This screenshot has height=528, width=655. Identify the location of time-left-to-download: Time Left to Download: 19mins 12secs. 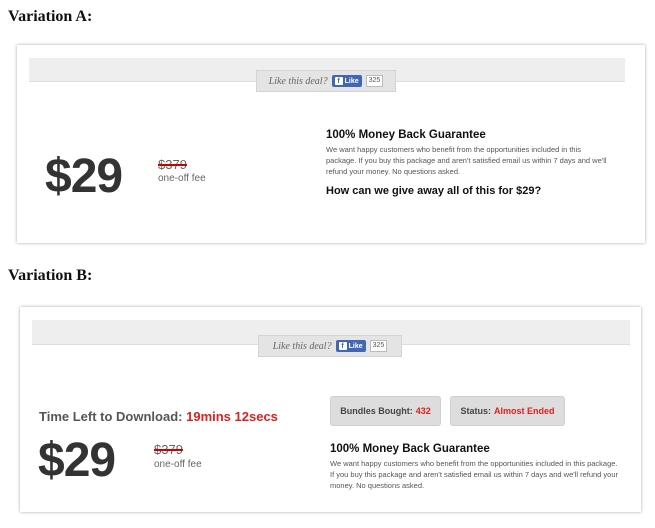
(158, 416).